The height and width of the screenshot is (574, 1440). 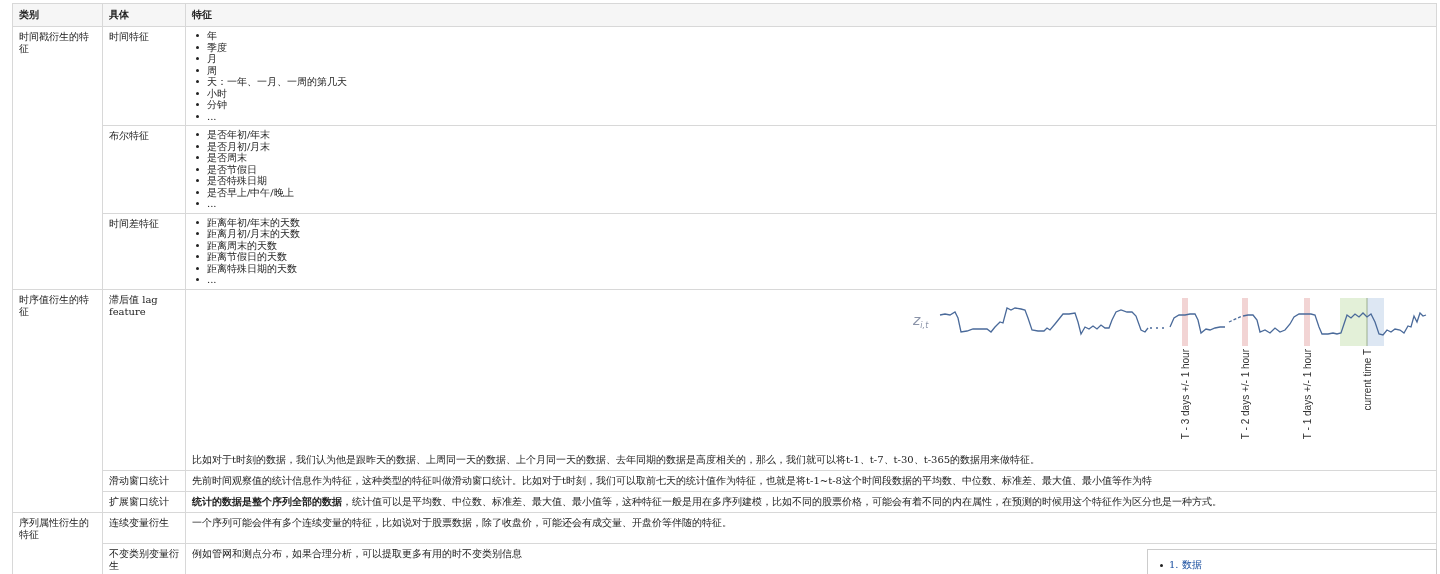 What do you see at coordinates (57, 543) in the screenshot?
I see `table-cell: 序列属性衍生的特征` at bounding box center [57, 543].